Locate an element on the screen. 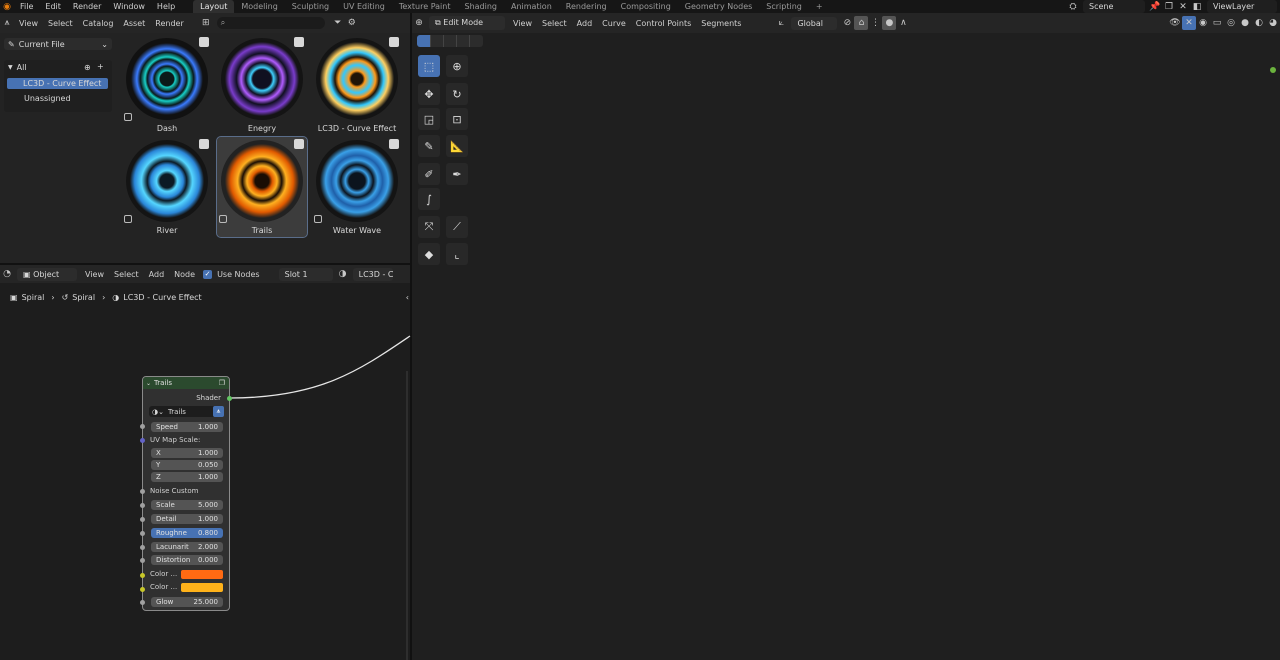  asset-dash: Dash is located at coordinates (167, 85).